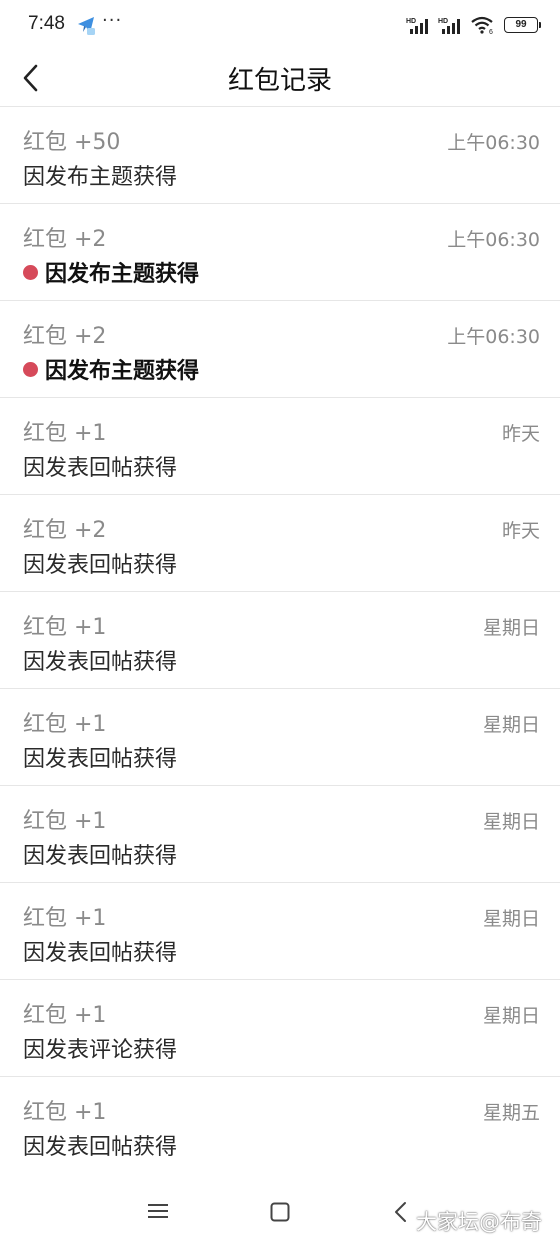  Describe the element at coordinates (280, 1212) in the screenshot. I see `home-icon` at that location.